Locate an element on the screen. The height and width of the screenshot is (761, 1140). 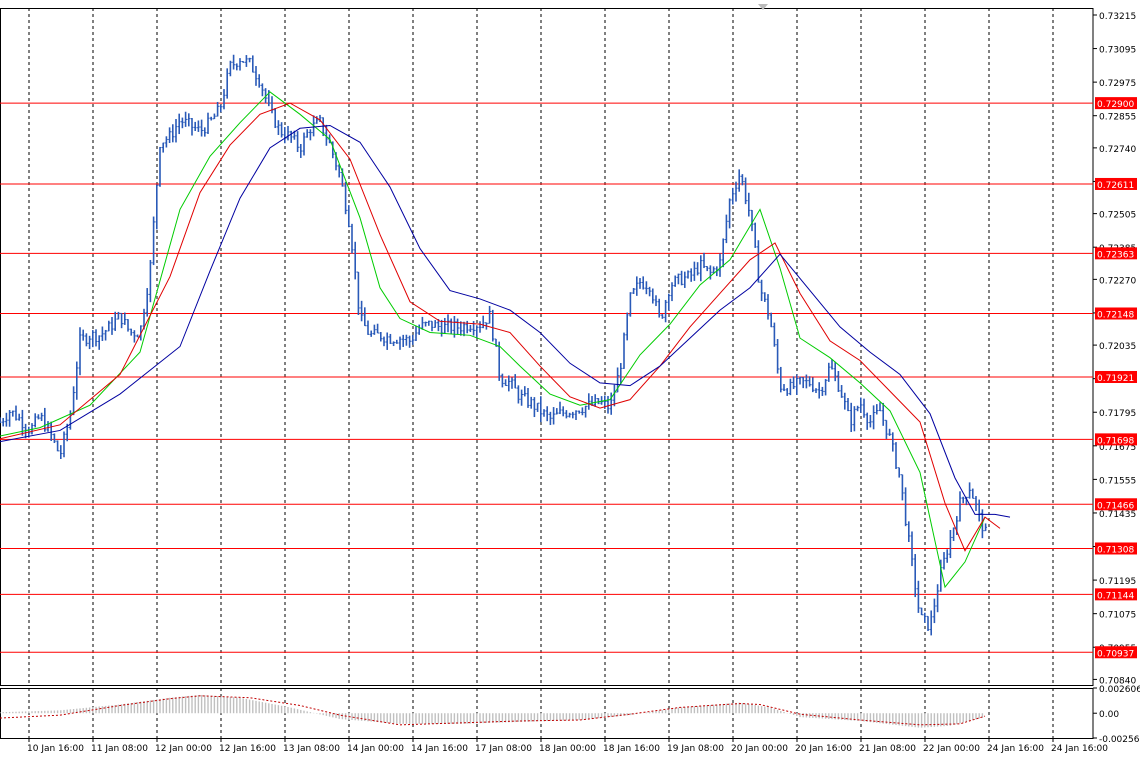
y-tick-label: 0.72740 is located at coordinates (1117, 150).